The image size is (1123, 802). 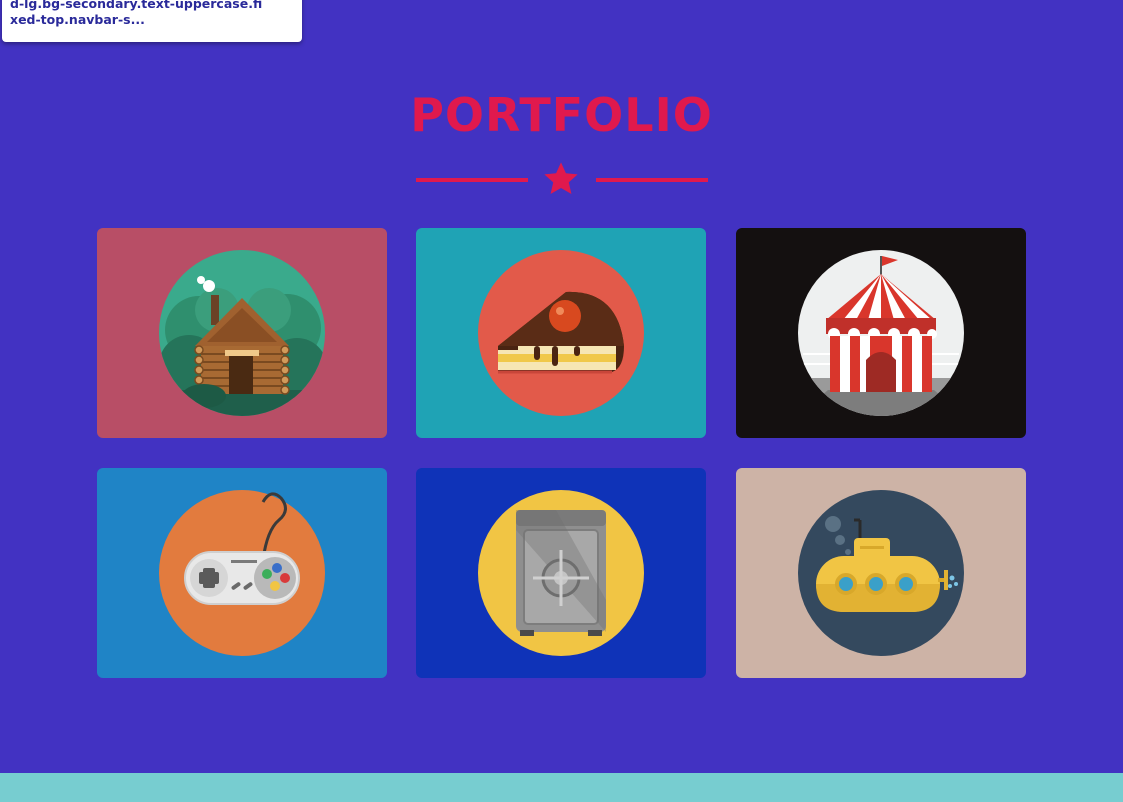 I want to click on footer-bar, so click(x=561, y=787).